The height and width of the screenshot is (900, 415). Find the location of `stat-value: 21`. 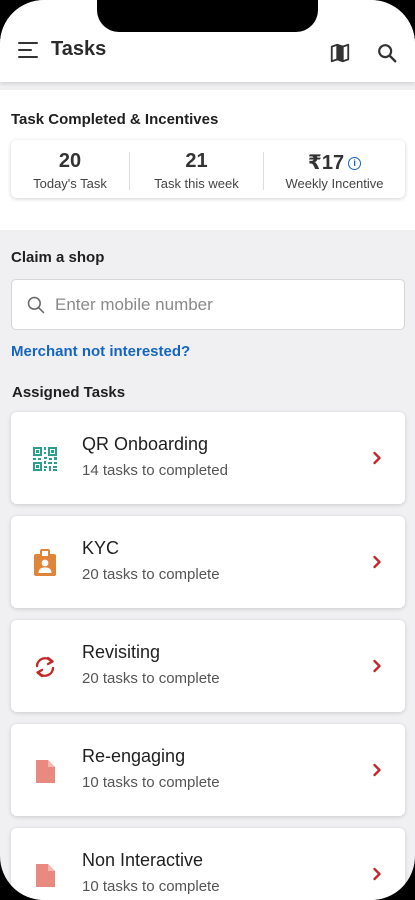

stat-value: 21 is located at coordinates (196, 161).